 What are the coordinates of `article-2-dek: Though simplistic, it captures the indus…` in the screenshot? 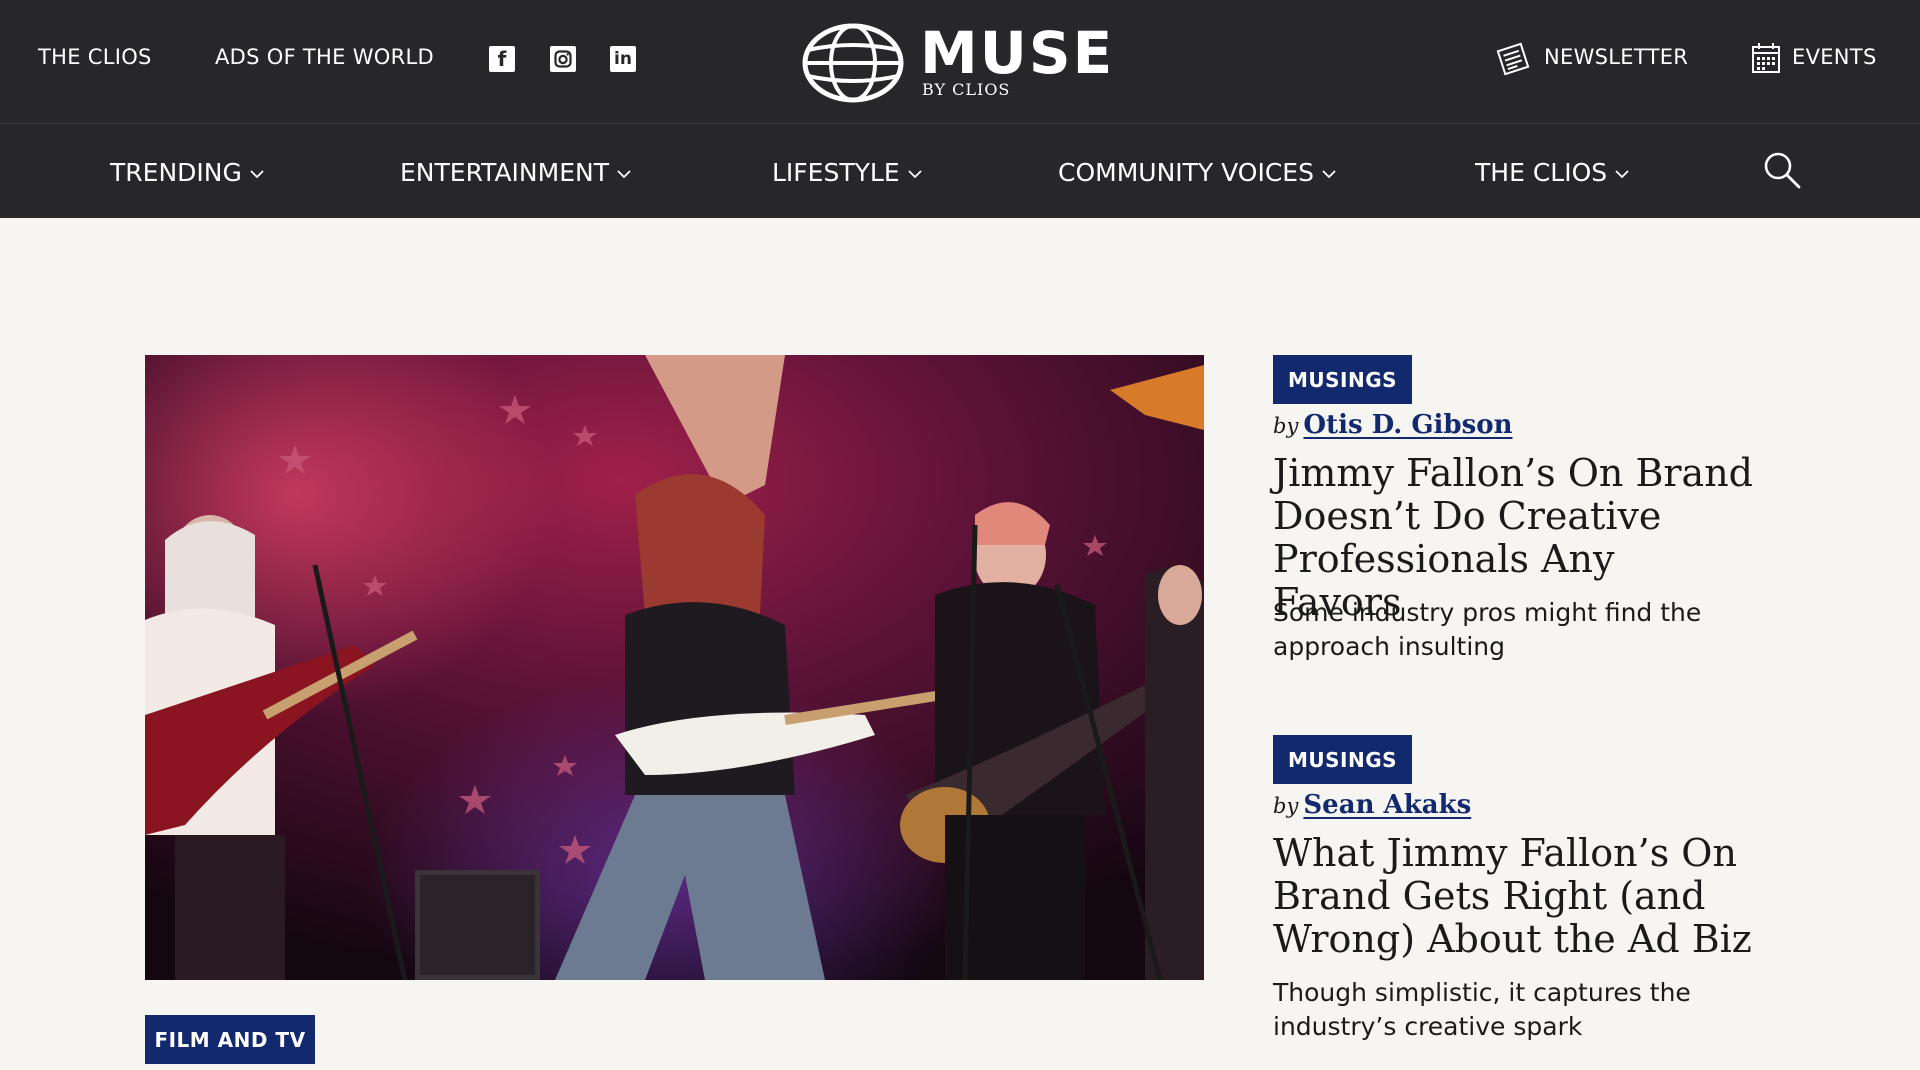 It's located at (1482, 1009).